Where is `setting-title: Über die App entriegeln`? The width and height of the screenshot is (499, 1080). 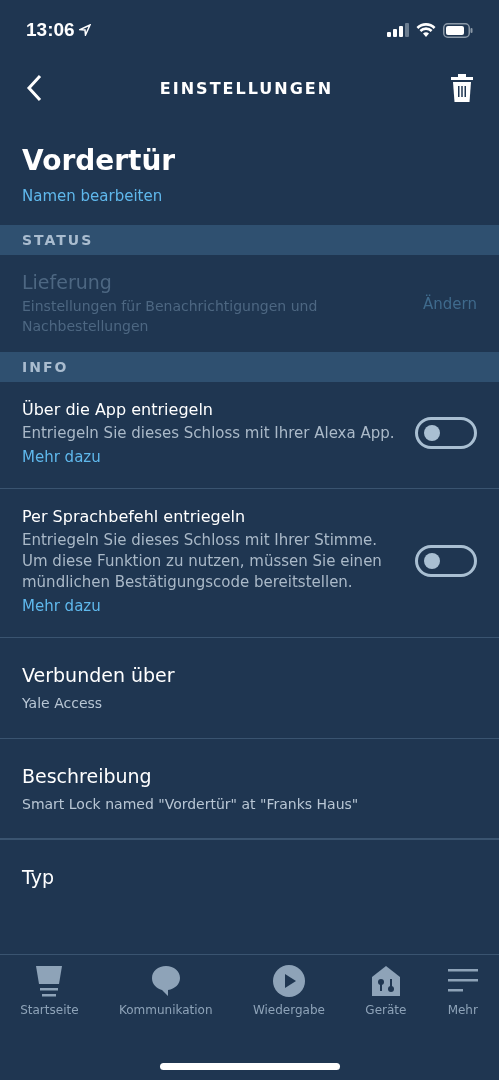 setting-title: Über die App entriegeln is located at coordinates (118, 410).